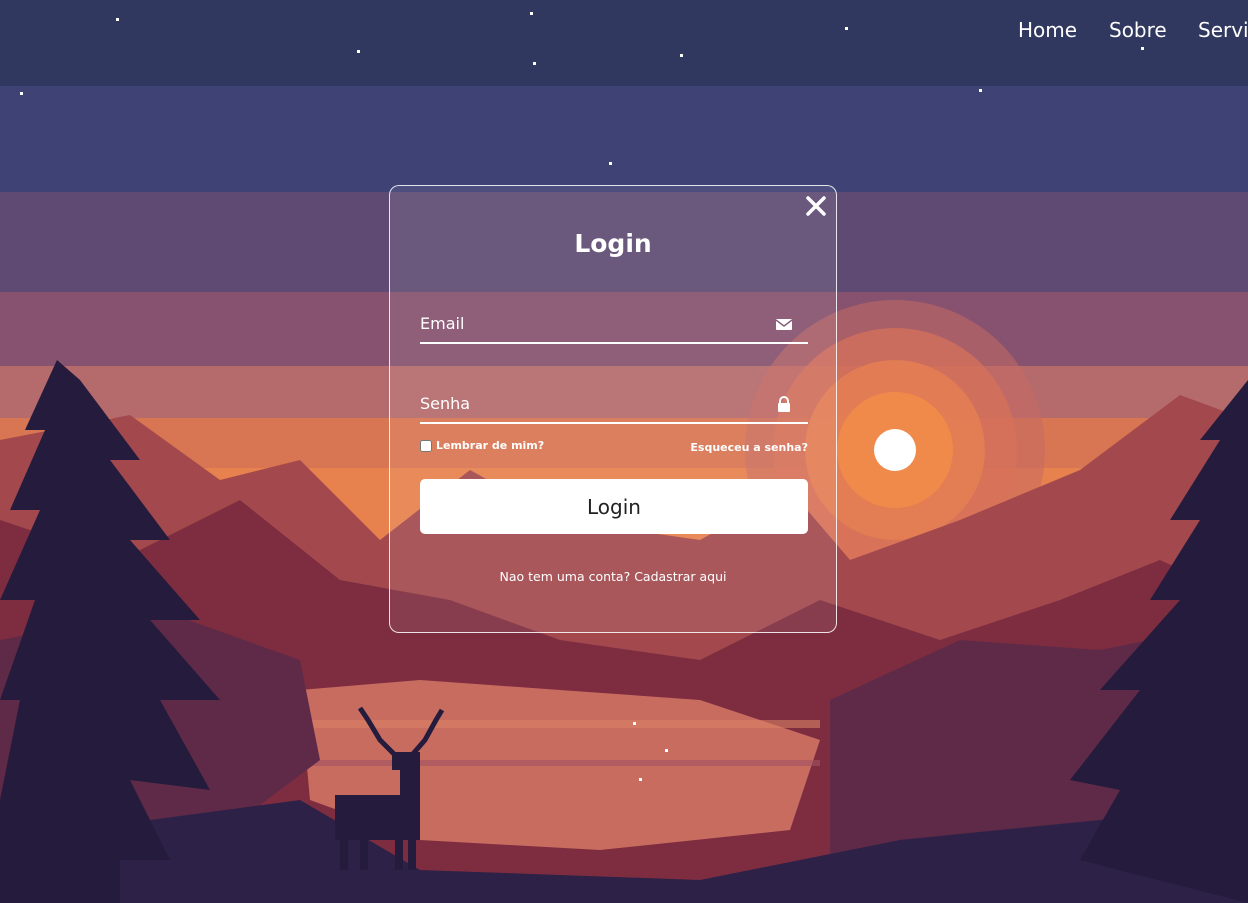 The width and height of the screenshot is (1248, 903). I want to click on email-input, so click(590, 323).